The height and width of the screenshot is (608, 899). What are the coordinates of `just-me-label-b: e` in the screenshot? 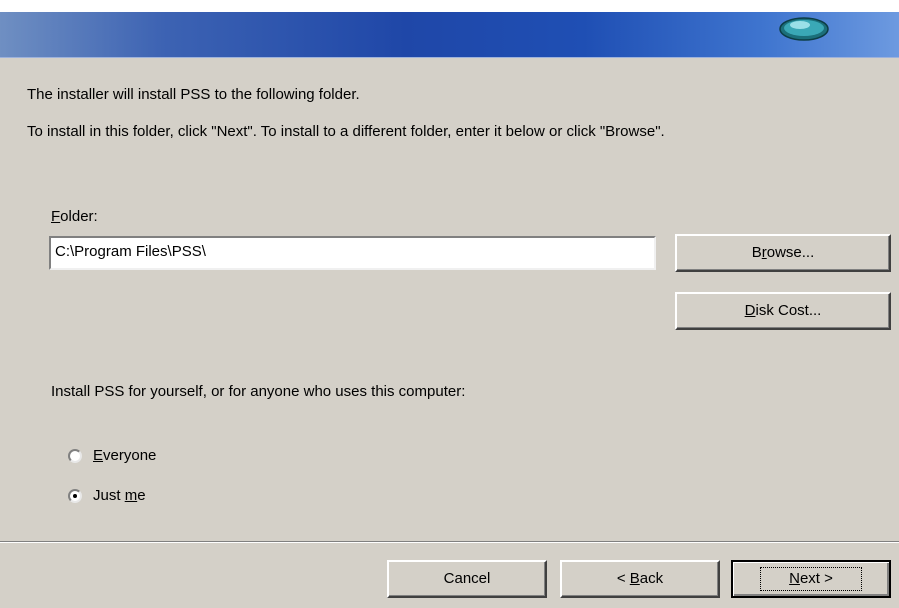 It's located at (141, 495).